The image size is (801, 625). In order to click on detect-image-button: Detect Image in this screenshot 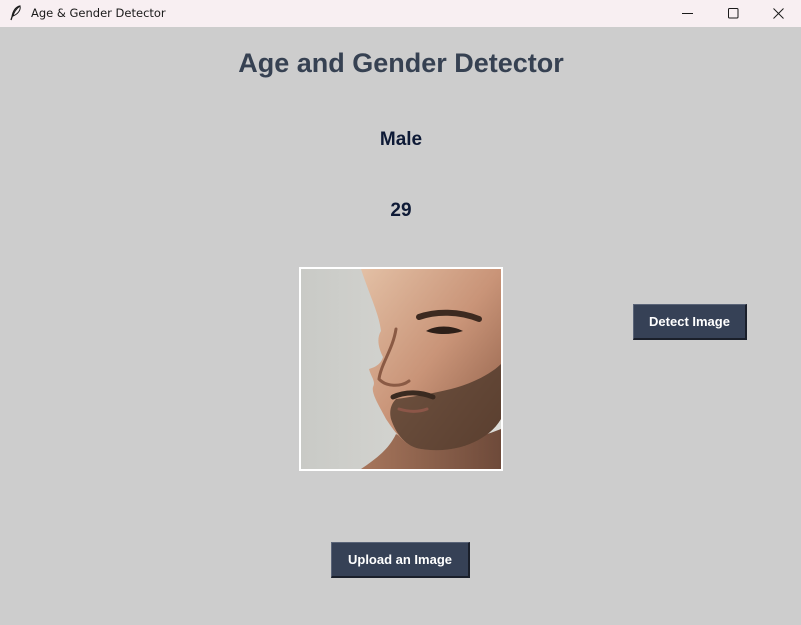, I will do `click(690, 322)`.